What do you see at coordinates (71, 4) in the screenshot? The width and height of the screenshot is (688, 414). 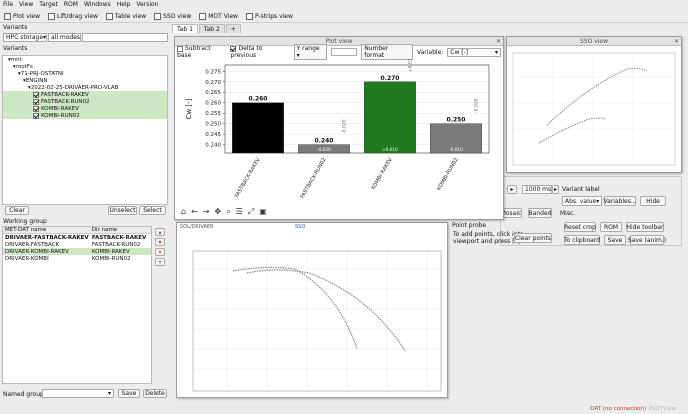 I see `menu-rom: ROM` at bounding box center [71, 4].